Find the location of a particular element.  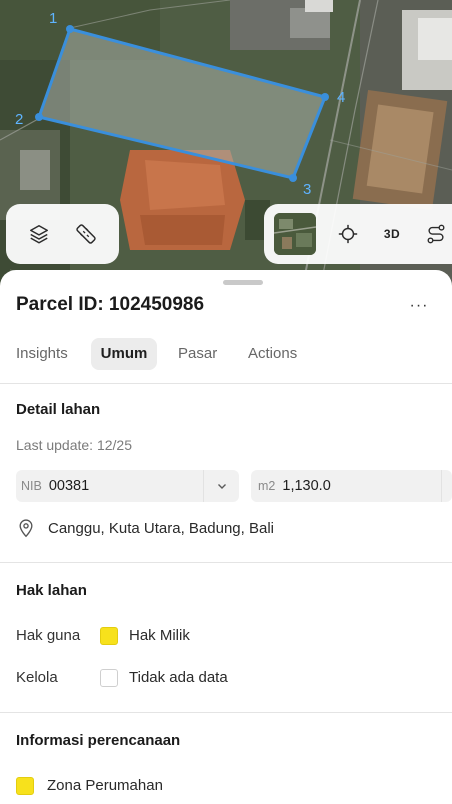

nib-prefix: NIB is located at coordinates (31, 486).